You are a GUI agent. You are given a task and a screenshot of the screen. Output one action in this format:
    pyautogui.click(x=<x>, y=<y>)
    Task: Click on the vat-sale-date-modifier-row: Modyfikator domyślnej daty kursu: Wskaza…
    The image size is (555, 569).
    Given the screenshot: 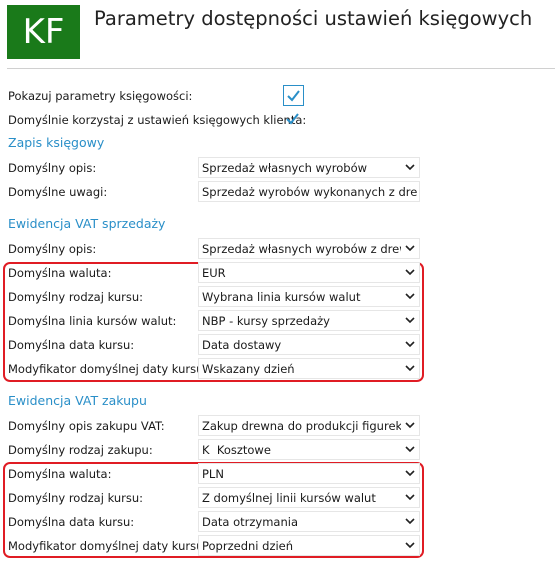 What is the action you would take?
    pyautogui.click(x=277, y=369)
    